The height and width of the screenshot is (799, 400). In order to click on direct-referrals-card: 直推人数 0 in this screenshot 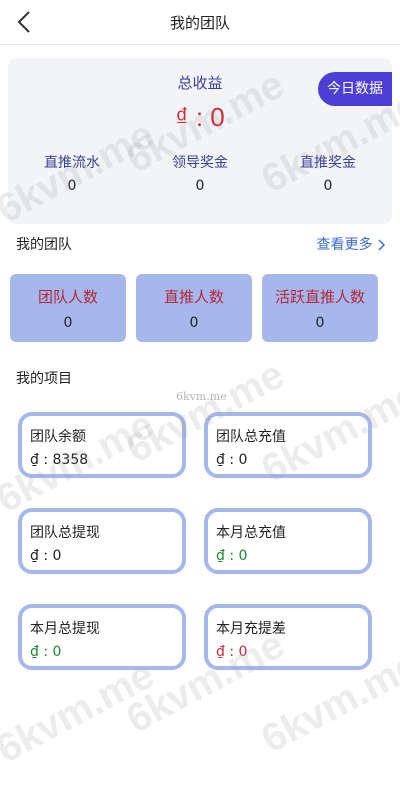, I will do `click(194, 308)`.